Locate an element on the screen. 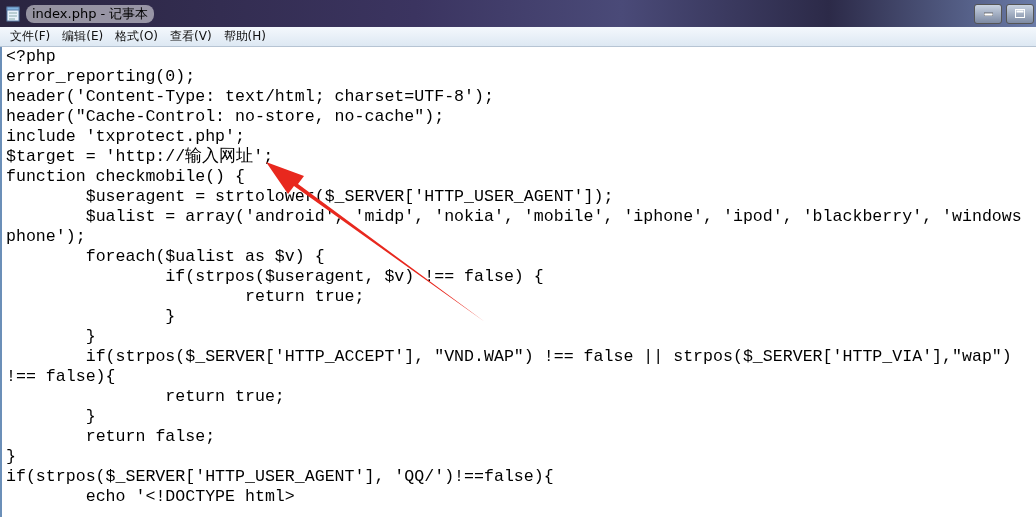 The height and width of the screenshot is (517, 1036). minimize-icon is located at coordinates (988, 13).